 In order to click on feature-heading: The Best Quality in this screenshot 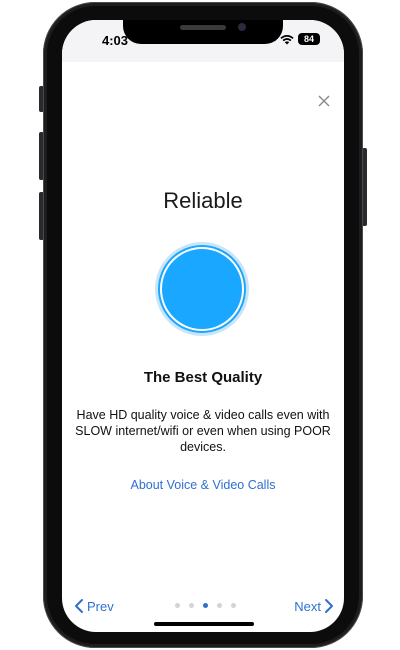, I will do `click(203, 377)`.